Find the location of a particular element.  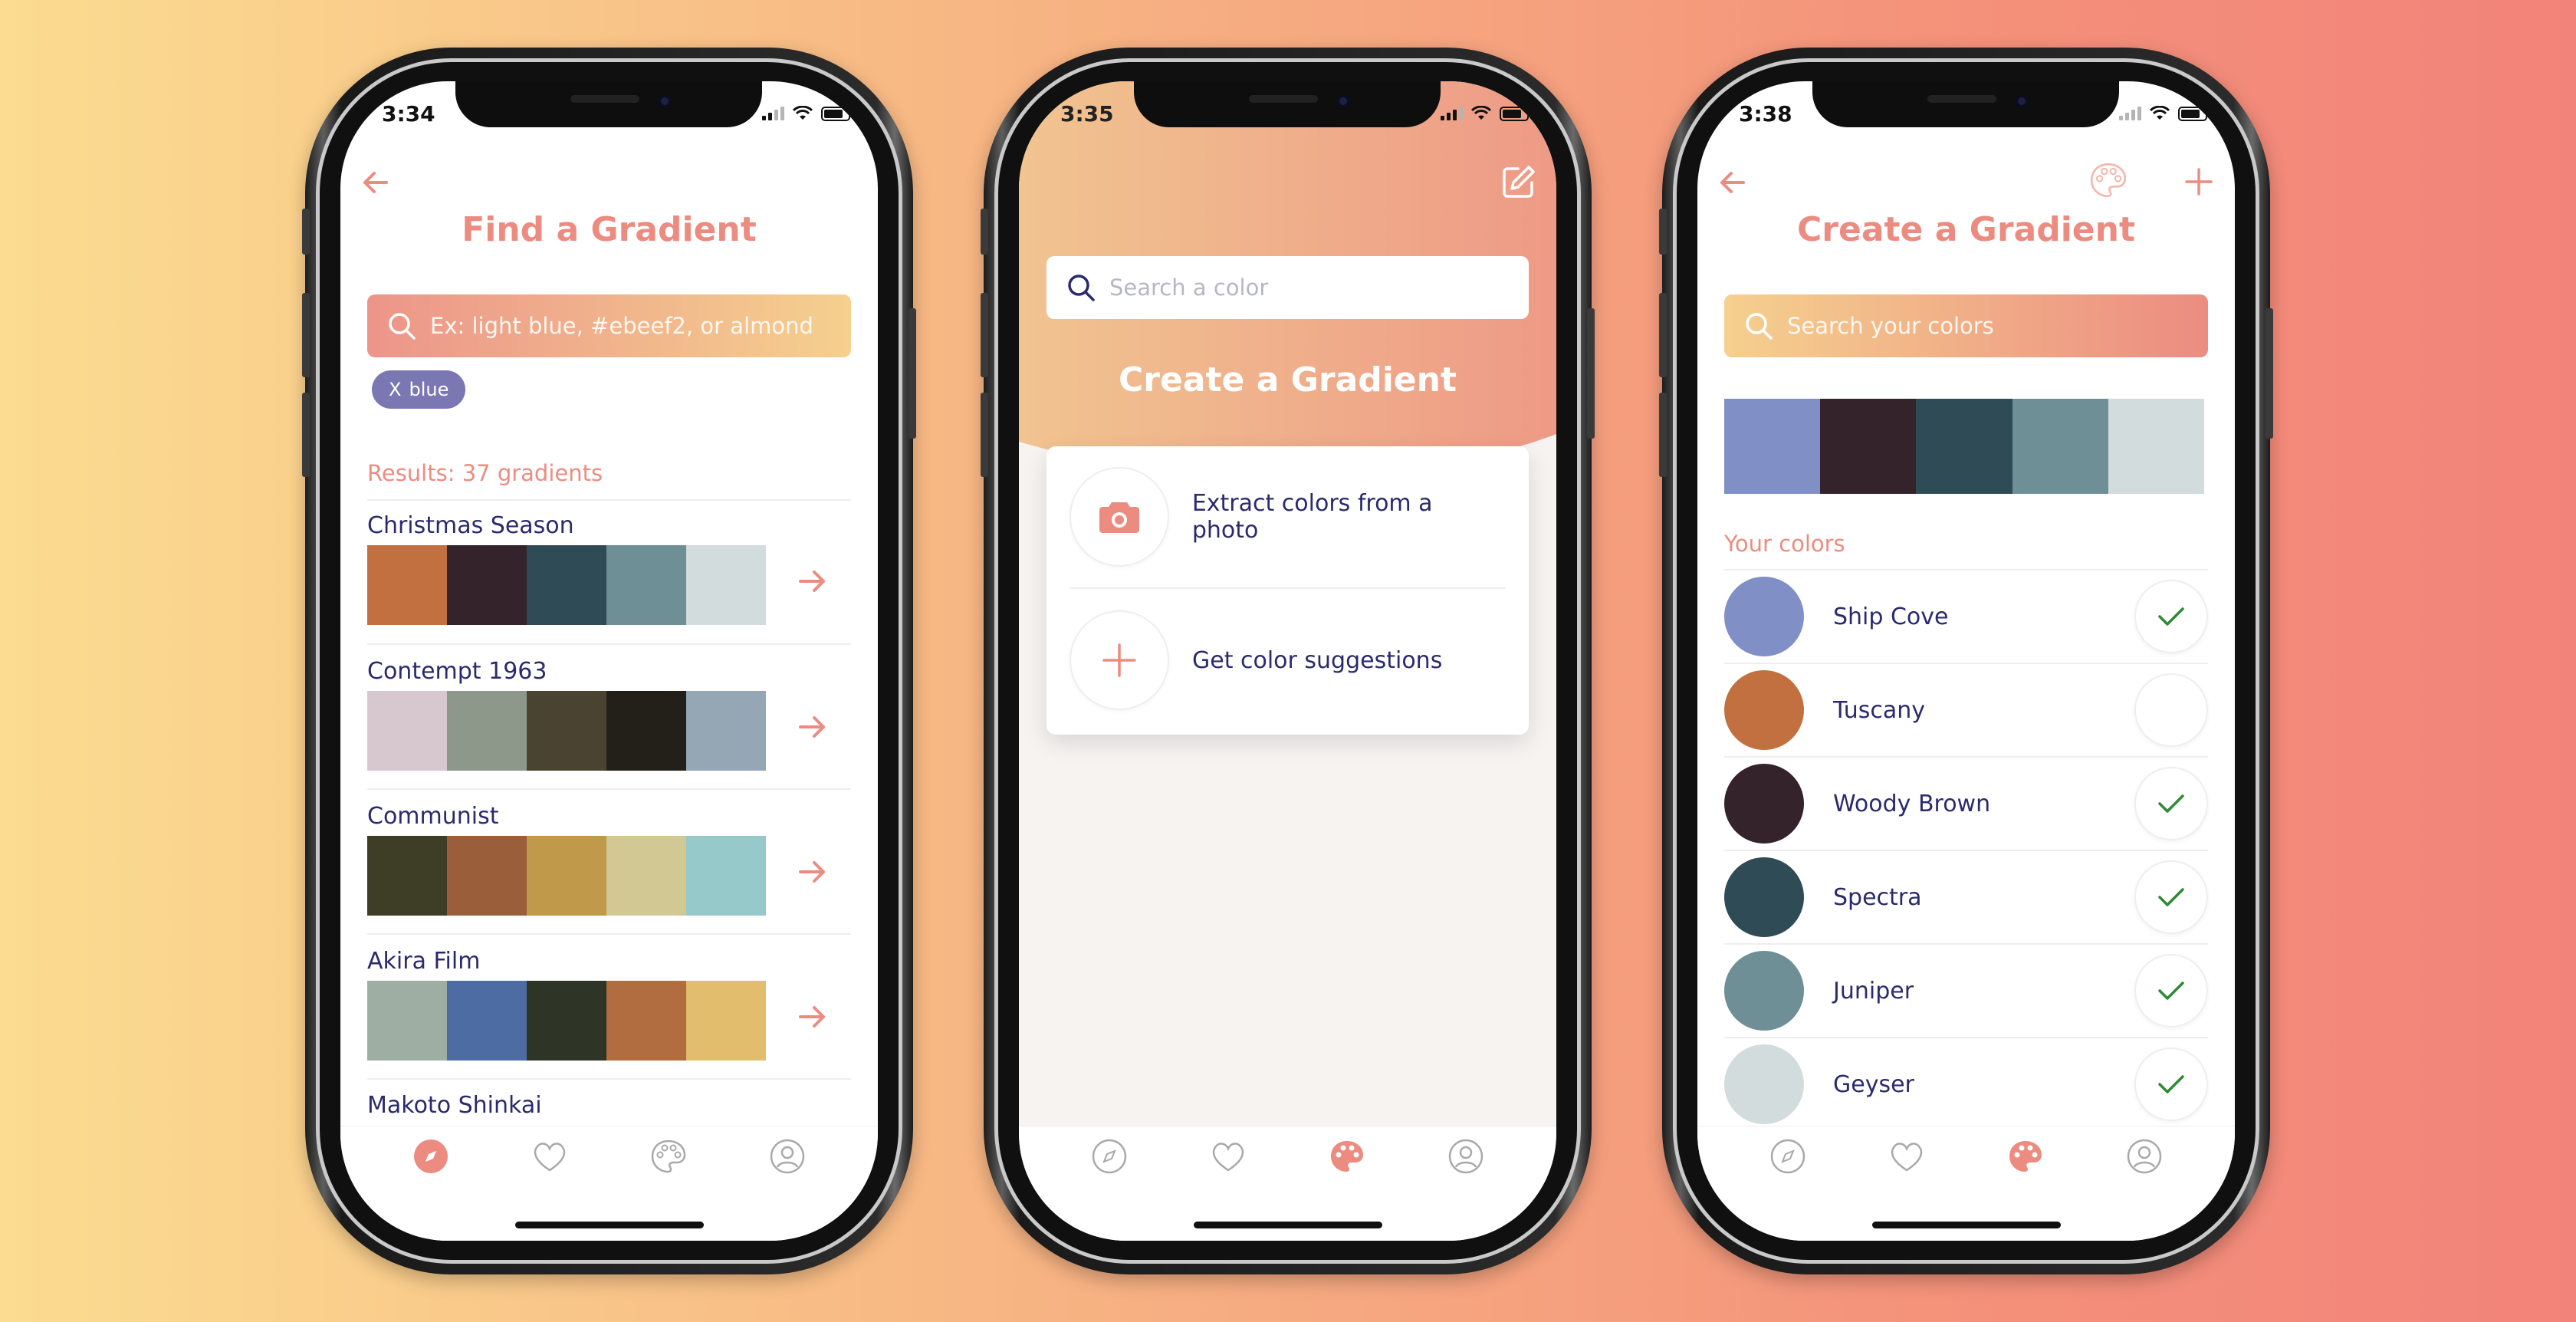

gradient-row: Akira Film is located at coordinates (609, 1005).